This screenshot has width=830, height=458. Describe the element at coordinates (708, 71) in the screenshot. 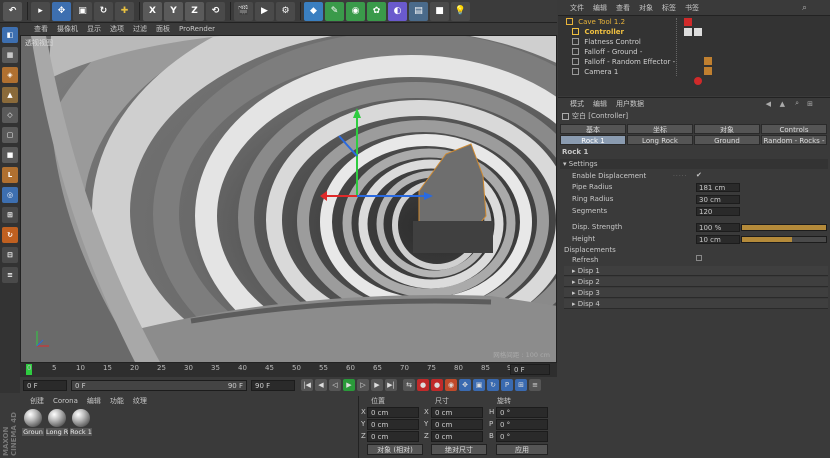

I see `falloff-tag-icon` at that location.